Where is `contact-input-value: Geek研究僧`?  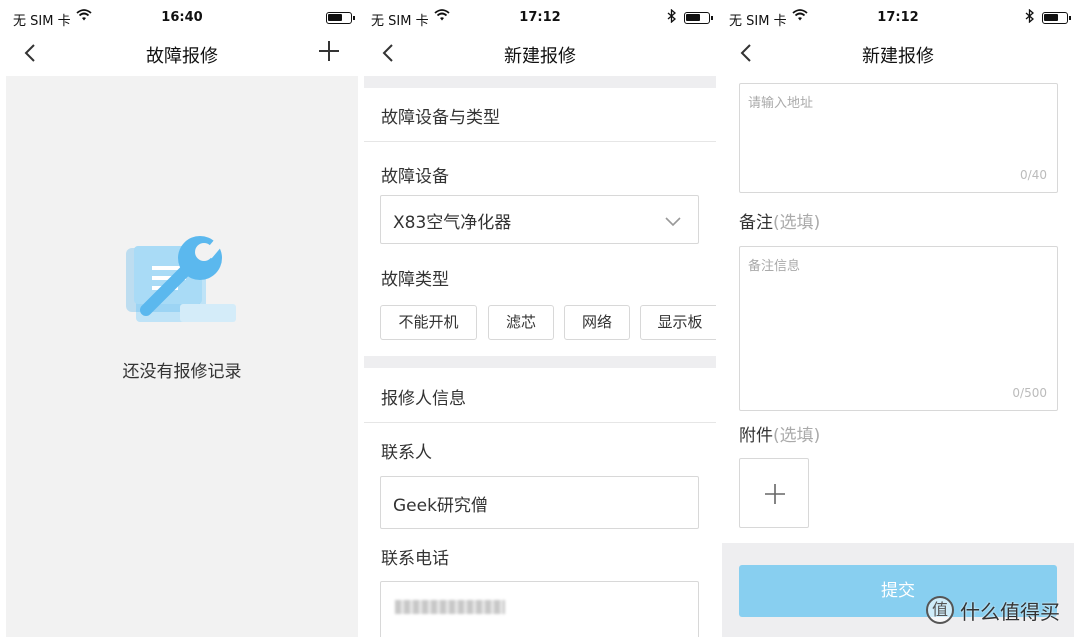
contact-input-value: Geek研究僧 is located at coordinates (440, 506).